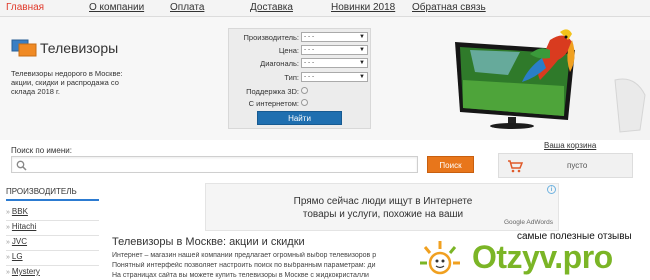 This screenshot has height=280, width=650. Describe the element at coordinates (52, 259) in the screenshot. I see `sidebar-item-lg: » LG` at that location.